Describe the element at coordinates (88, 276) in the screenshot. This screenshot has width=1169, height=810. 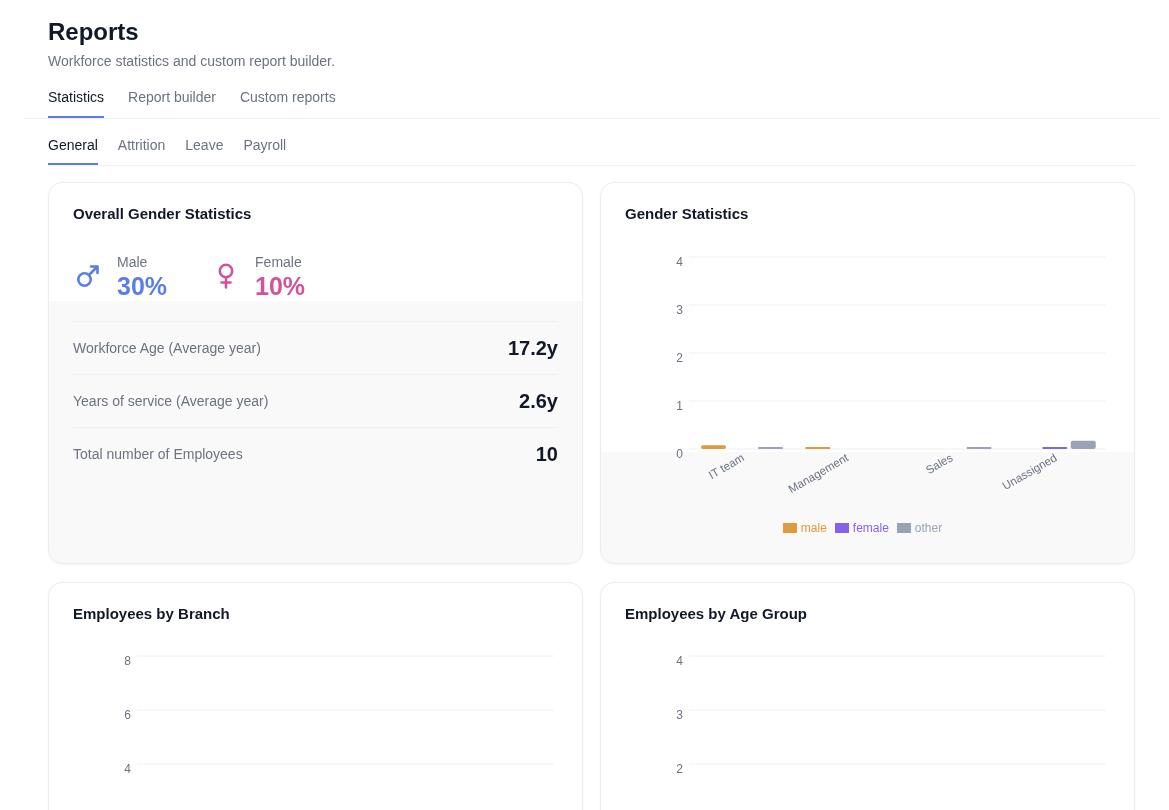
I see `male-symbol-icon` at that location.